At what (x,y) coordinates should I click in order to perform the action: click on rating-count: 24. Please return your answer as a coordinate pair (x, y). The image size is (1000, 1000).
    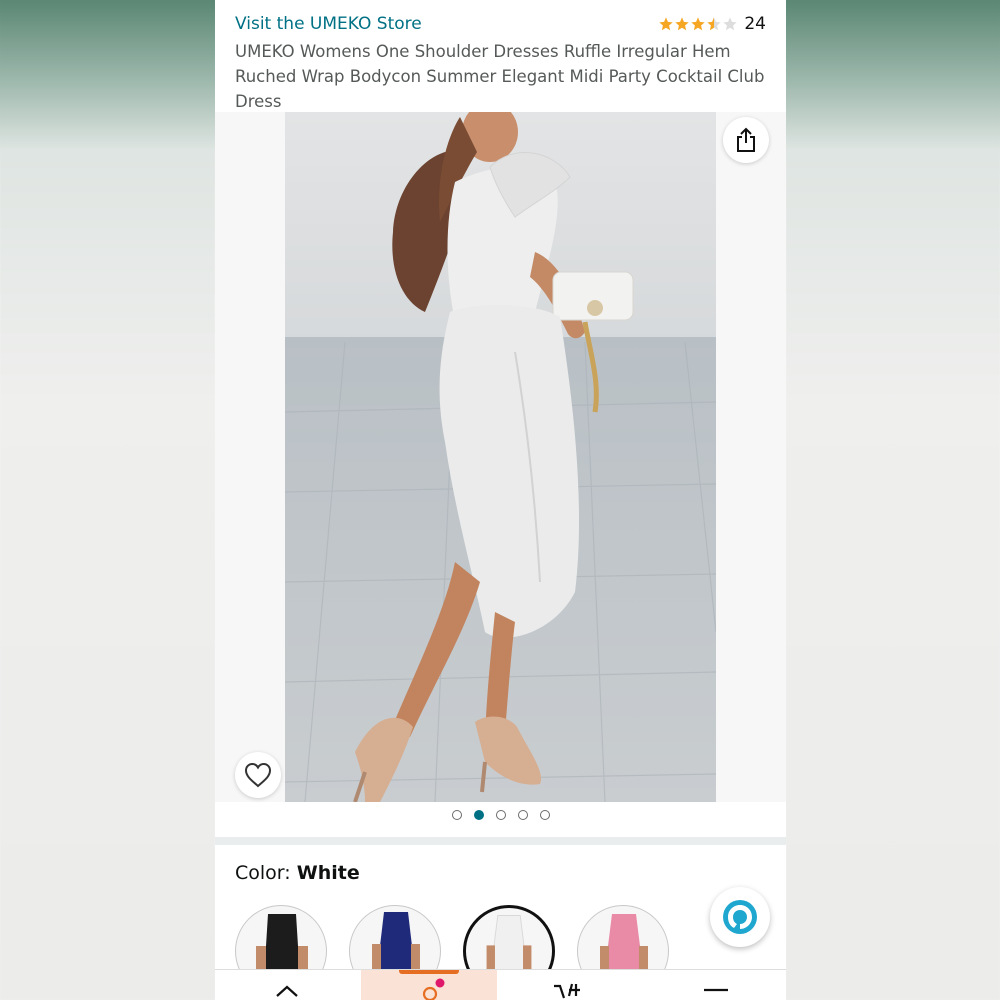
    Looking at the image, I should click on (755, 24).